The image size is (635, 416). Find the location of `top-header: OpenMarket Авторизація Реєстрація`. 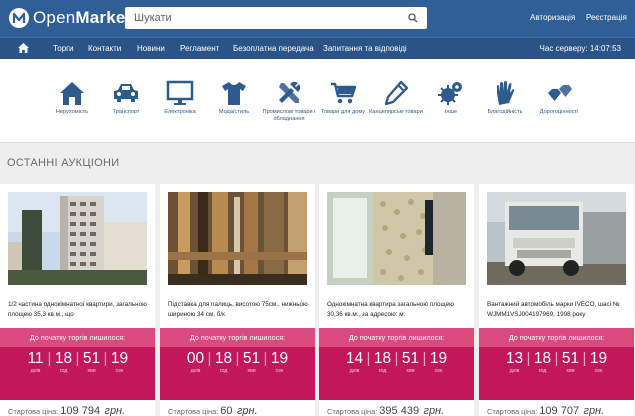

top-header: OpenMarket Авторизація Реєстрація is located at coordinates (317, 18).